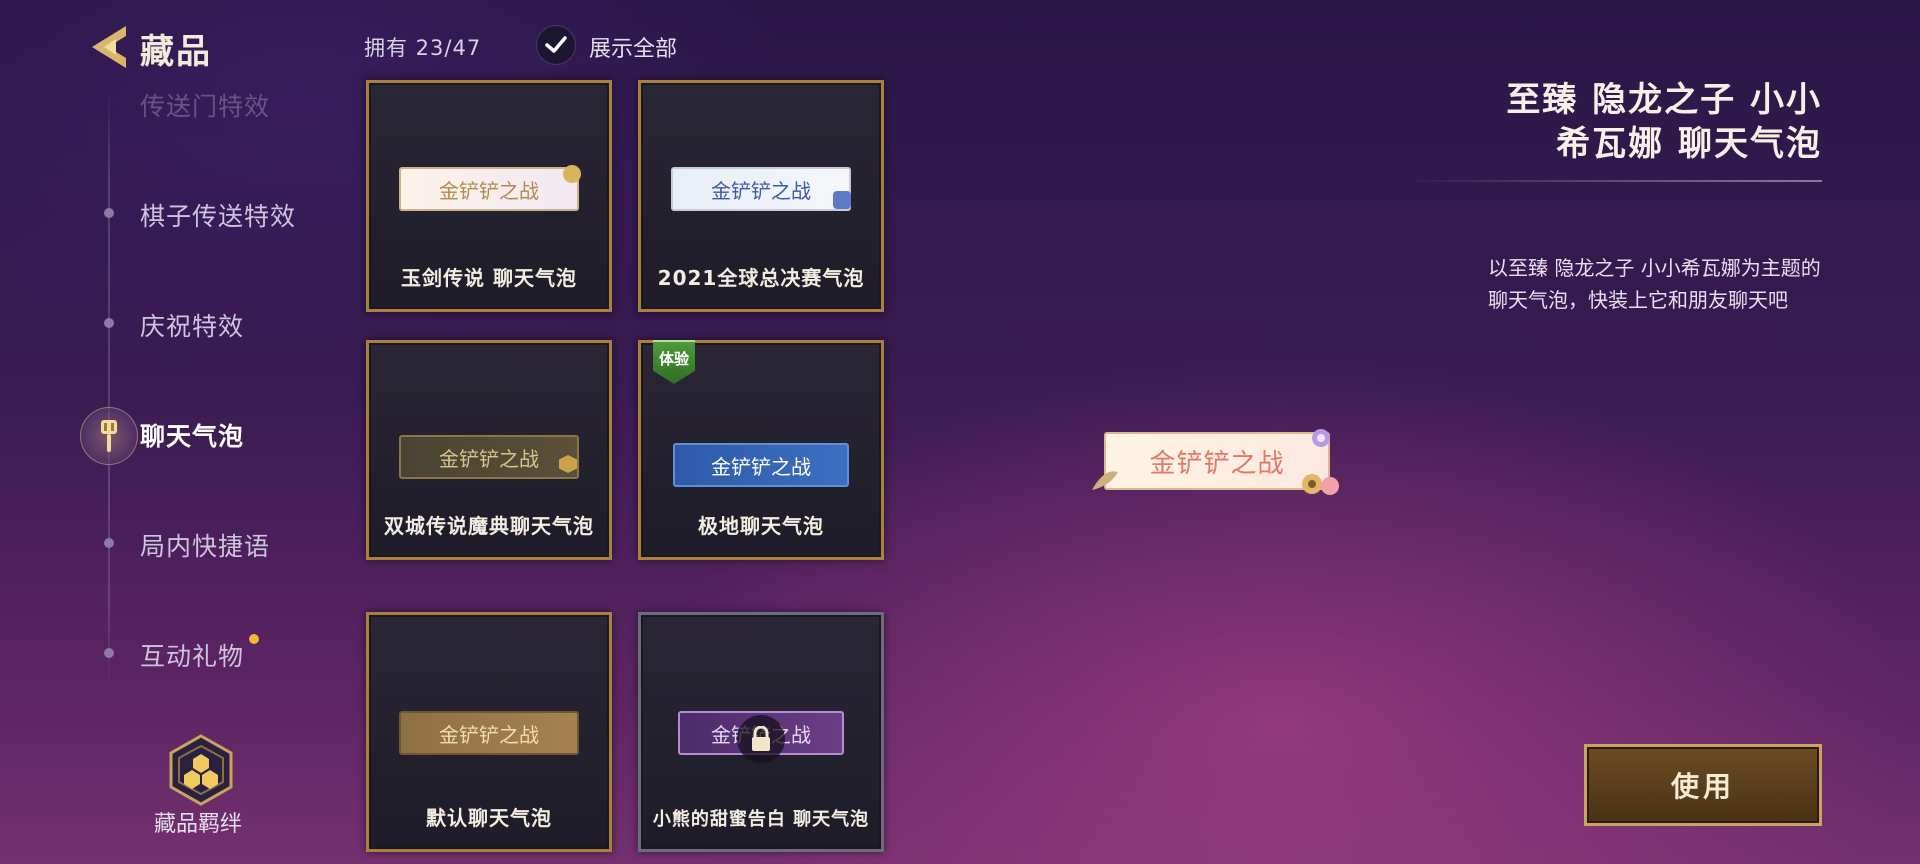 Image resolution: width=1920 pixels, height=864 pixels. Describe the element at coordinates (1321, 438) in the screenshot. I see `swirl-ornament-icon` at that location.